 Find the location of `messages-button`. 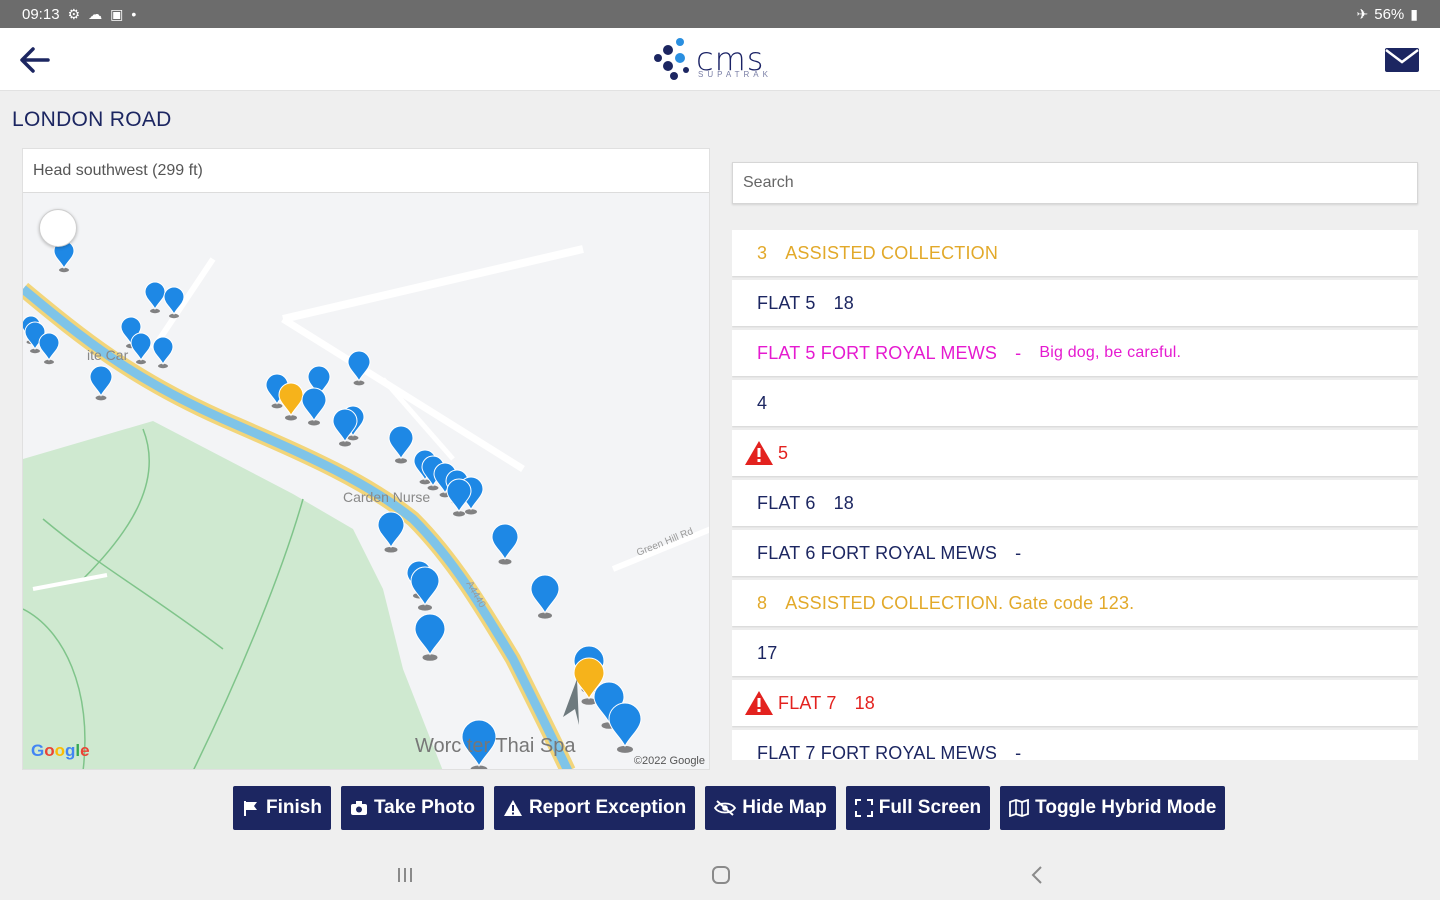

messages-button is located at coordinates (1402, 60).